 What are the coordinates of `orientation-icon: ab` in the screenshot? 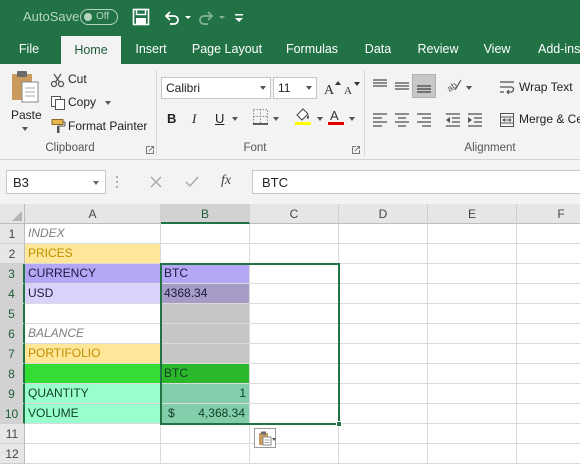 It's located at (454, 85).